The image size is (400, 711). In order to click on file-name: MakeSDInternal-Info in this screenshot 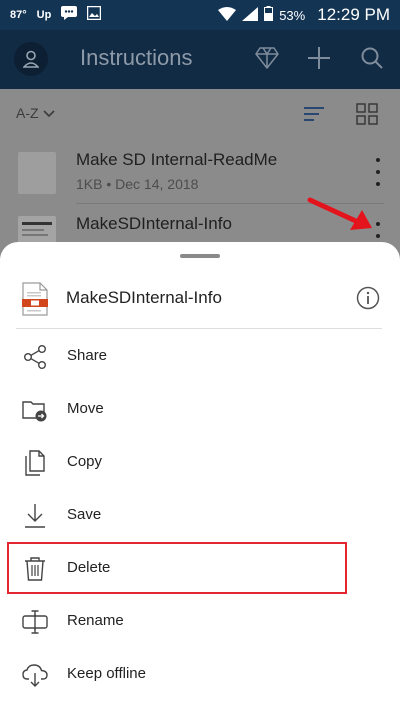, I will do `click(154, 223)`.